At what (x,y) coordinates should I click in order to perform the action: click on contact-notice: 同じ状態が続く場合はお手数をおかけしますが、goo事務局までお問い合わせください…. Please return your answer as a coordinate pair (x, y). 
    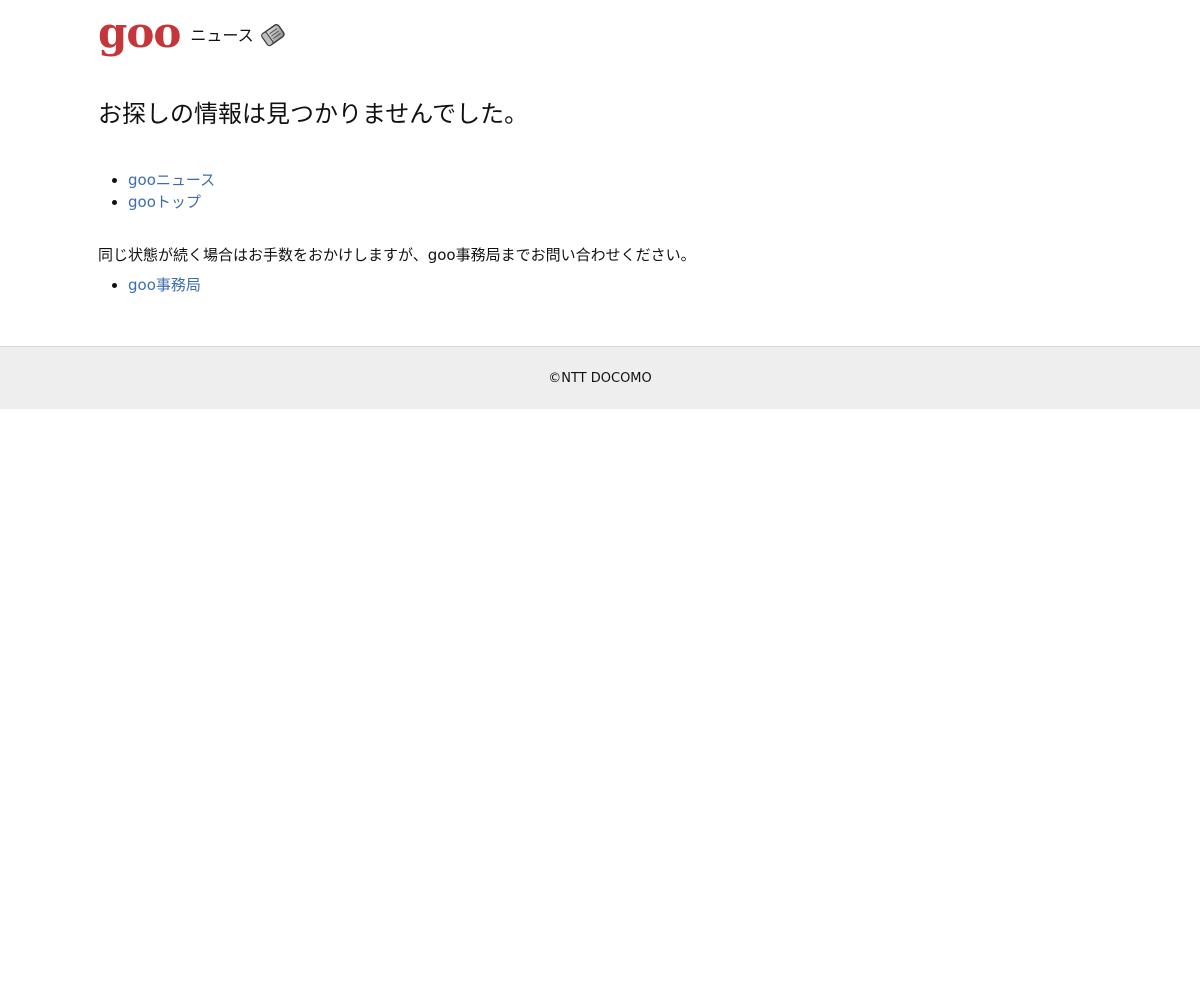
    Looking at the image, I should click on (397, 255).